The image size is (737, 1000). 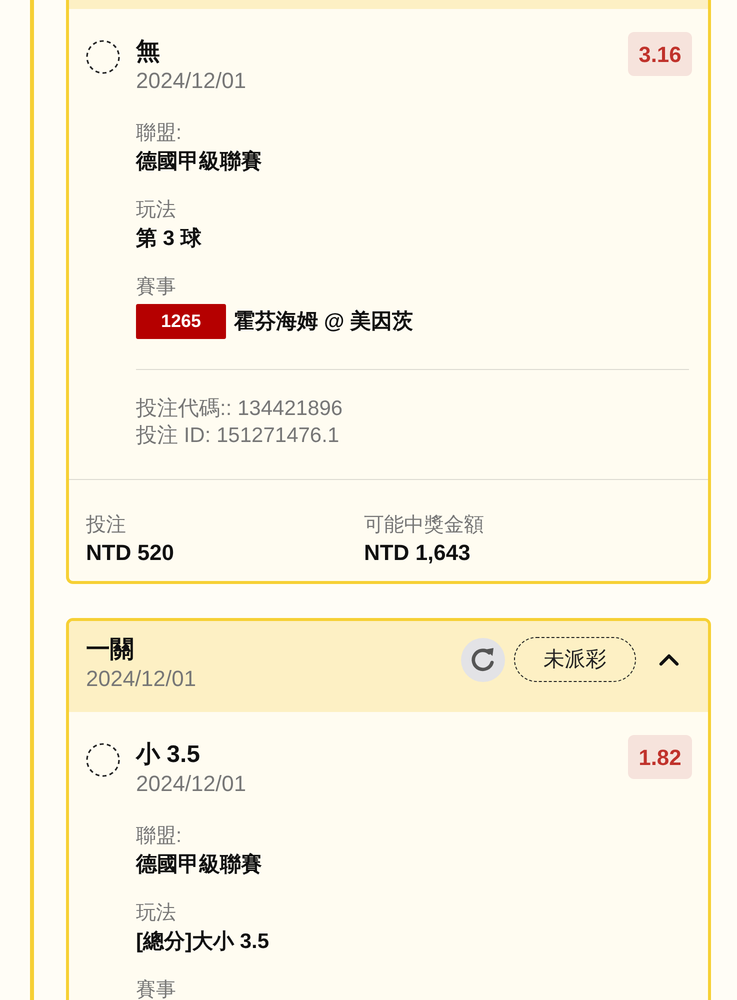 What do you see at coordinates (324, 321) in the screenshot?
I see `event-name: 霍芬海姆 @ 美因茨` at bounding box center [324, 321].